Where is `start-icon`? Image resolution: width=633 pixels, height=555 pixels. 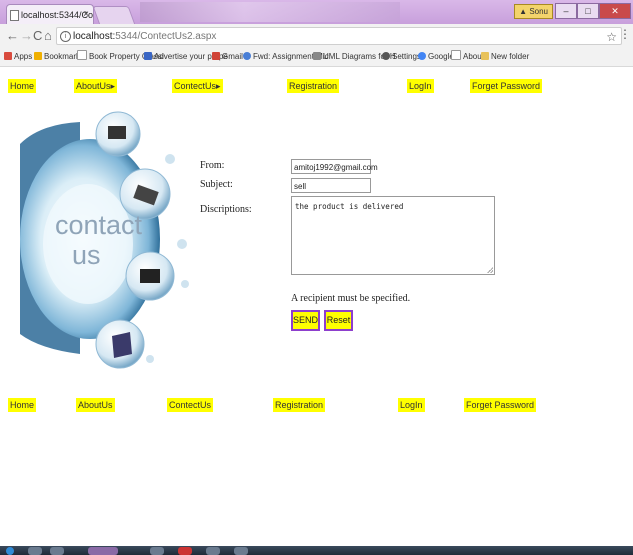
start-icon is located at coordinates (10, 551).